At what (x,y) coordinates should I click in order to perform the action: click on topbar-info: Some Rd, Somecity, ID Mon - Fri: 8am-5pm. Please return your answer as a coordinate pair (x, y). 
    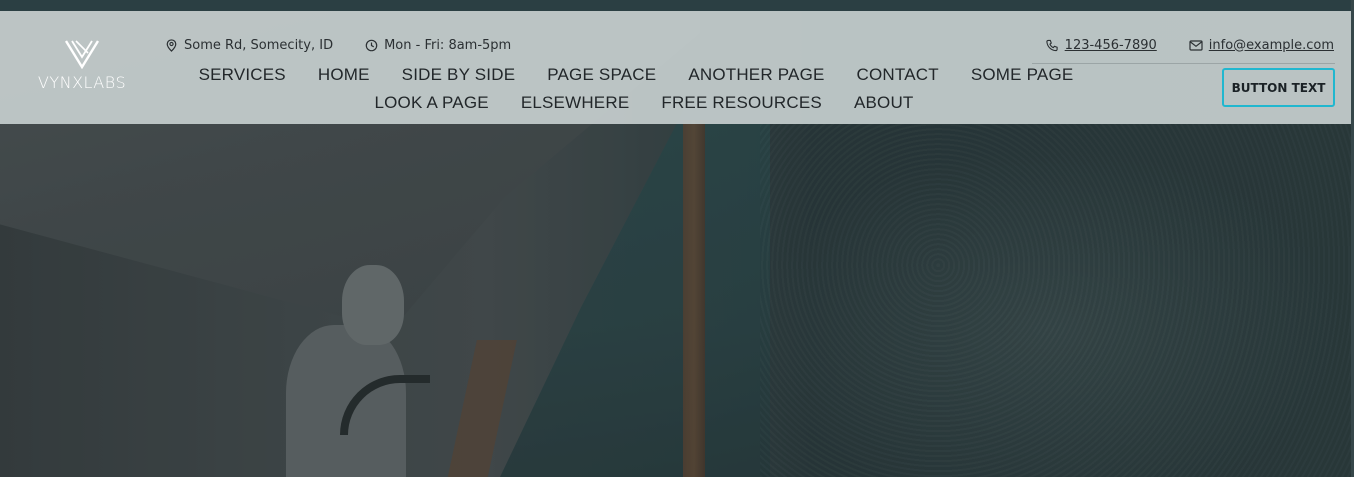
    Looking at the image, I should click on (354, 45).